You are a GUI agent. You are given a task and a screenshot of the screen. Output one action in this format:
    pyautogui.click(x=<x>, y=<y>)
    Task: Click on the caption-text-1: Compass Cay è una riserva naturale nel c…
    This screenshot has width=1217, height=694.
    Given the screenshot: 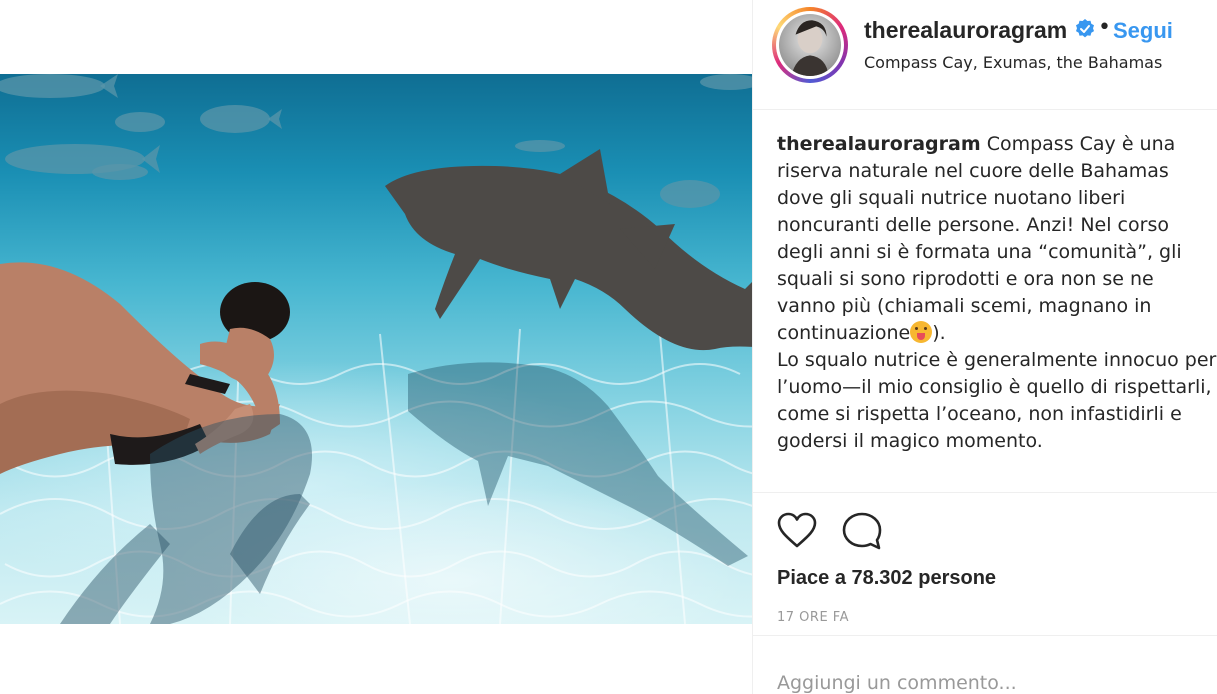 What is the action you would take?
    pyautogui.click(x=979, y=238)
    